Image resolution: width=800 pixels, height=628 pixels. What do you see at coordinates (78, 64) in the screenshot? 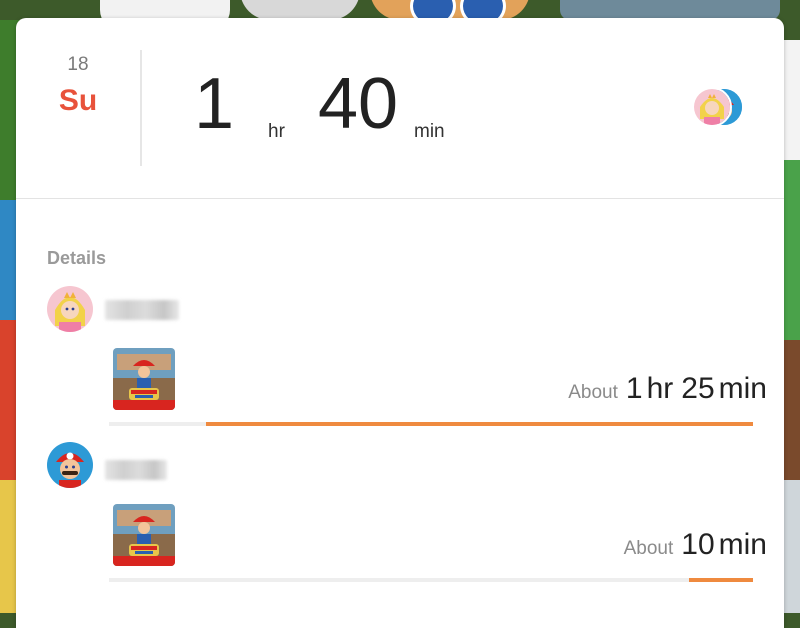
I see `day-number: 18` at bounding box center [78, 64].